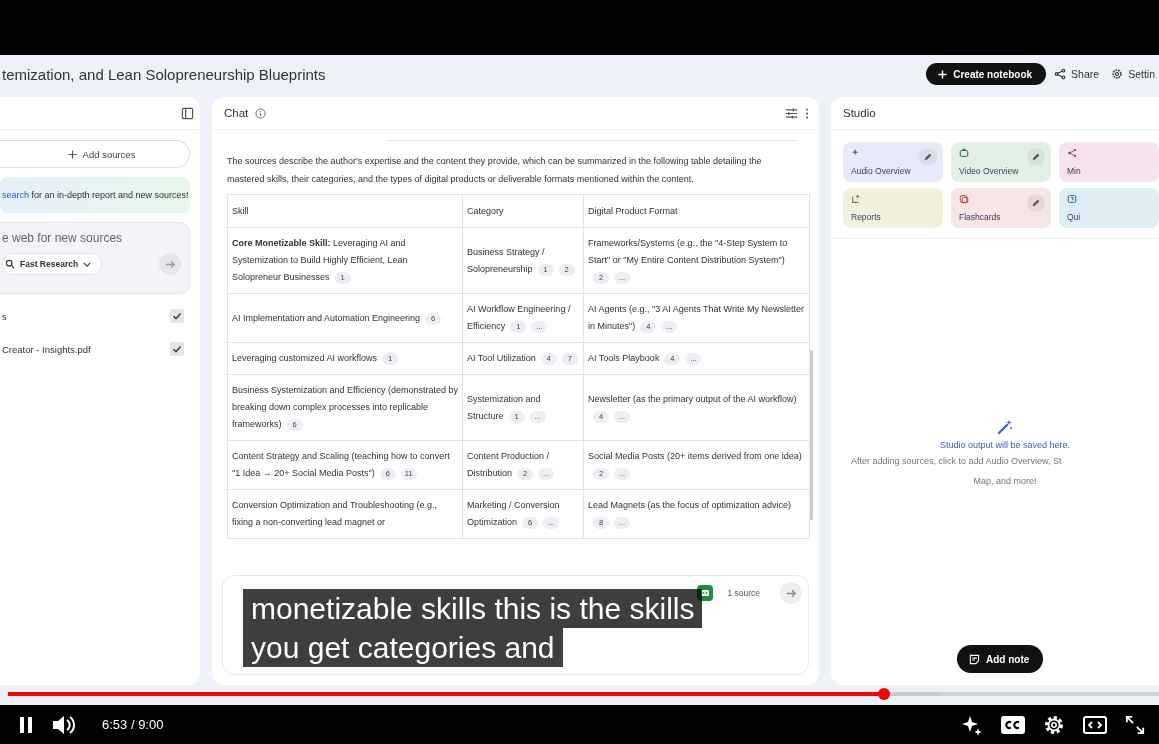 Image resolution: width=1159 pixels, height=744 pixels. Describe the element at coordinates (633, 210) in the screenshot. I see `column-header: Digital Product Format` at that location.